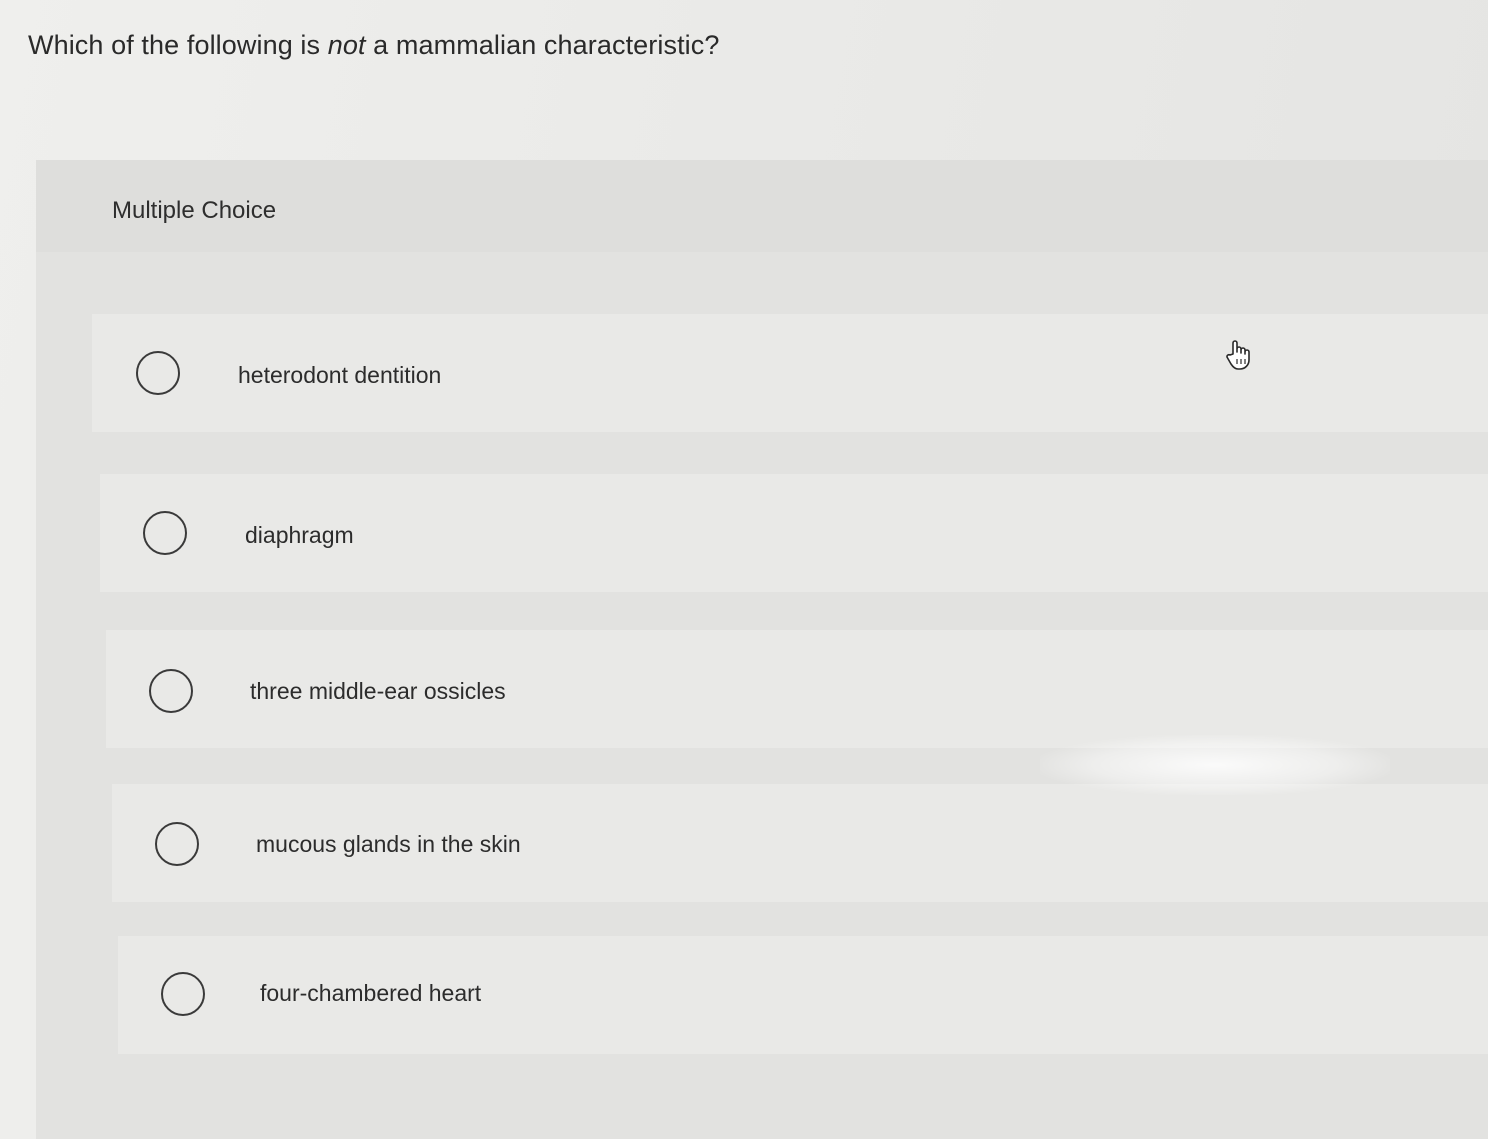 The image size is (1488, 1139). Describe the element at coordinates (194, 210) in the screenshot. I see `multiple-choice-label: Multiple Choice` at that location.